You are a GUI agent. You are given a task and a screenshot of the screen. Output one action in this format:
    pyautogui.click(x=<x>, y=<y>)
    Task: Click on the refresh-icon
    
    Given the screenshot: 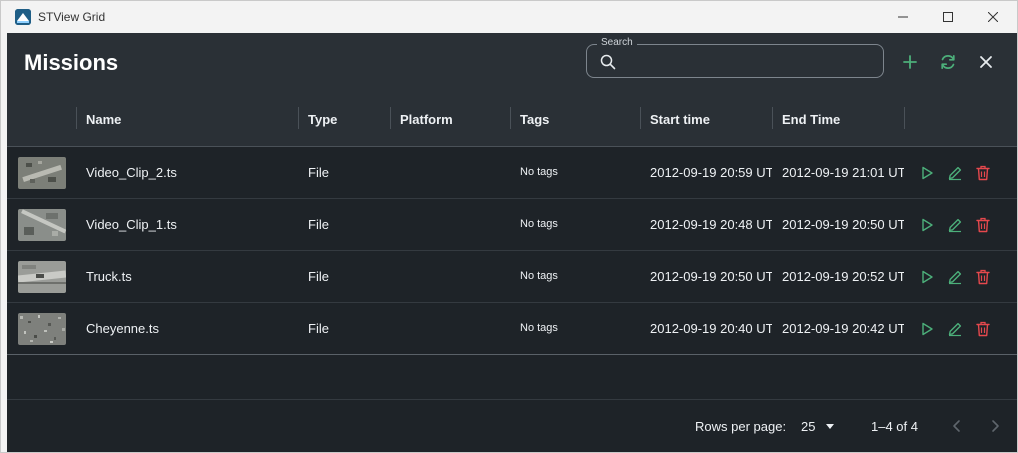 What is the action you would take?
    pyautogui.click(x=948, y=62)
    